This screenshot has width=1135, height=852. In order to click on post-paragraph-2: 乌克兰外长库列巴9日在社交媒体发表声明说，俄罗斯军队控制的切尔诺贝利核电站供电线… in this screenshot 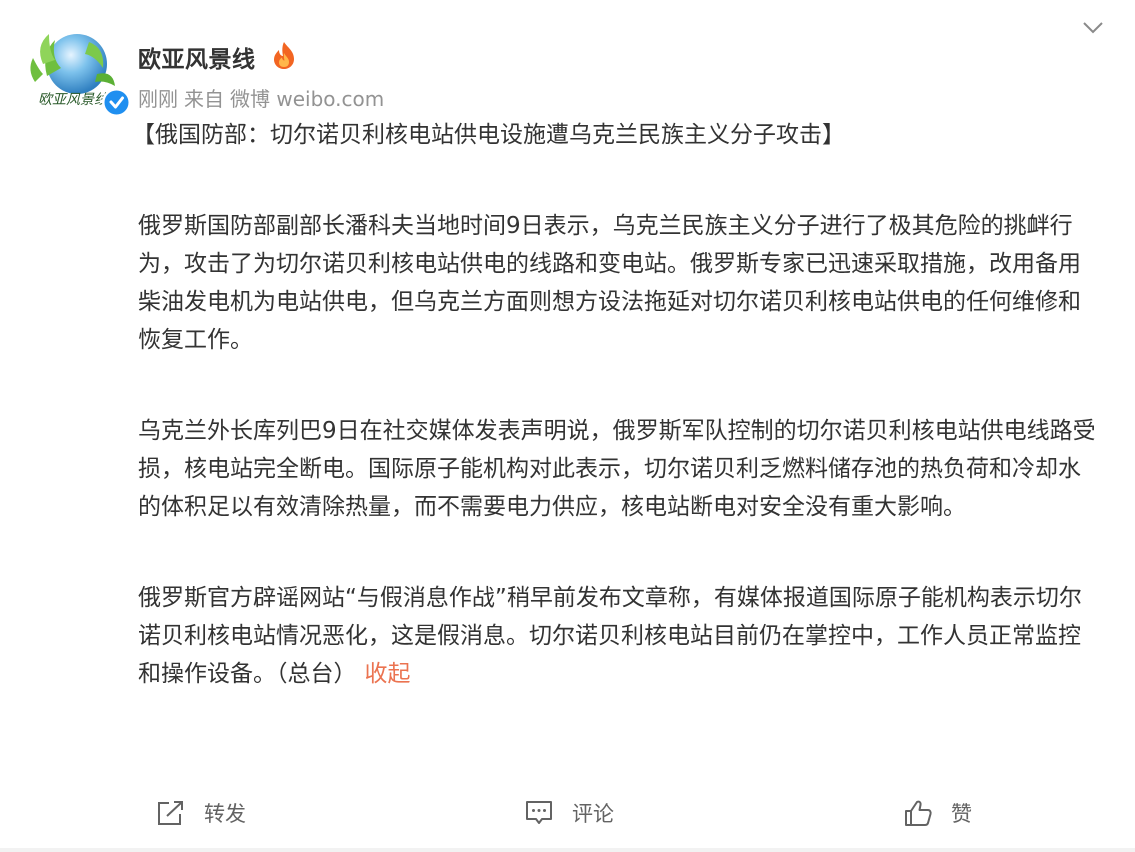, I will do `click(617, 469)`.